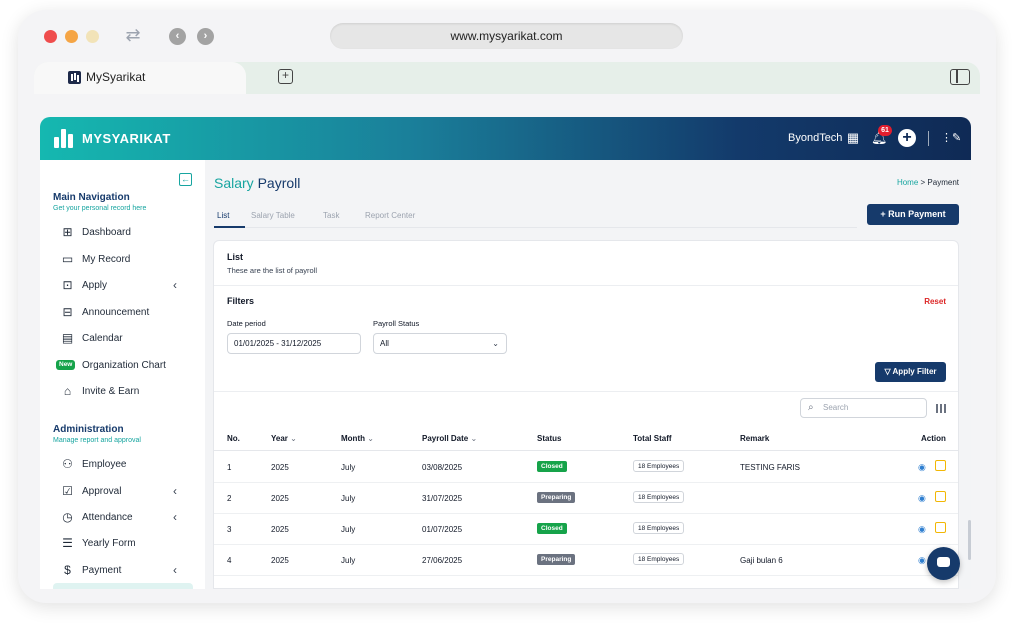 The width and height of the screenshot is (1024, 637). What do you see at coordinates (913, 214) in the screenshot?
I see `run-payment-button: + Run Payment` at bounding box center [913, 214].